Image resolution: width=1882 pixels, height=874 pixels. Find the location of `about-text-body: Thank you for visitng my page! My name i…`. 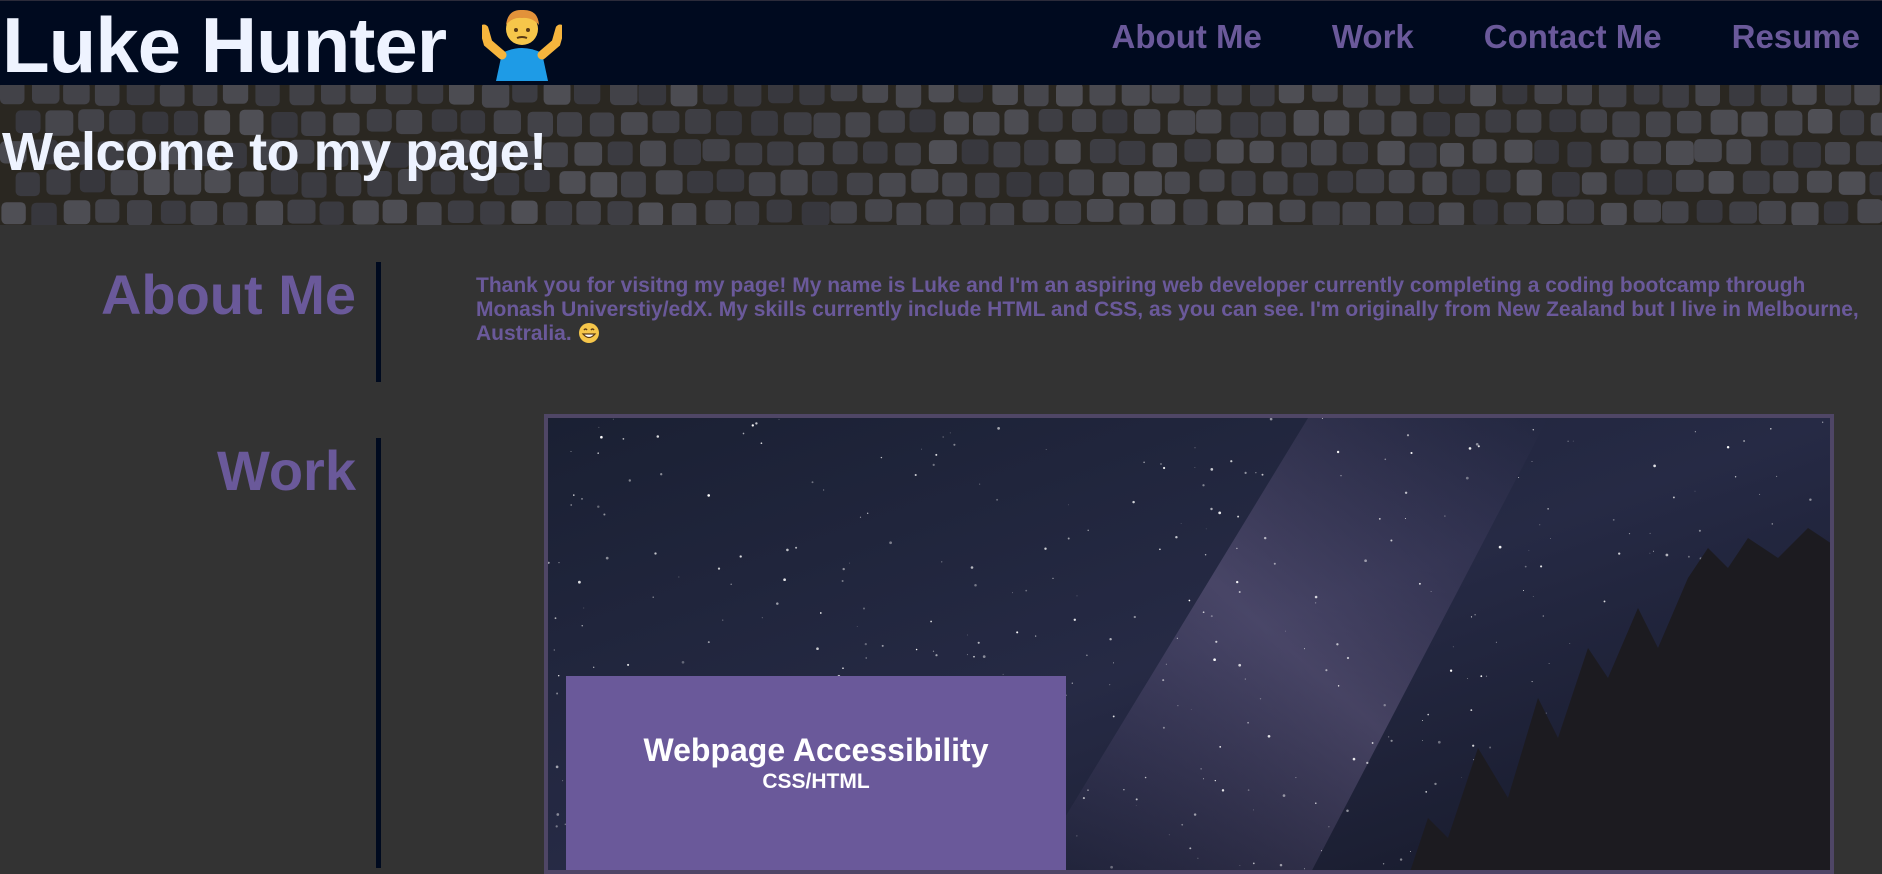

about-text-body: Thank you for visitng my page! My name i… is located at coordinates (1167, 309).